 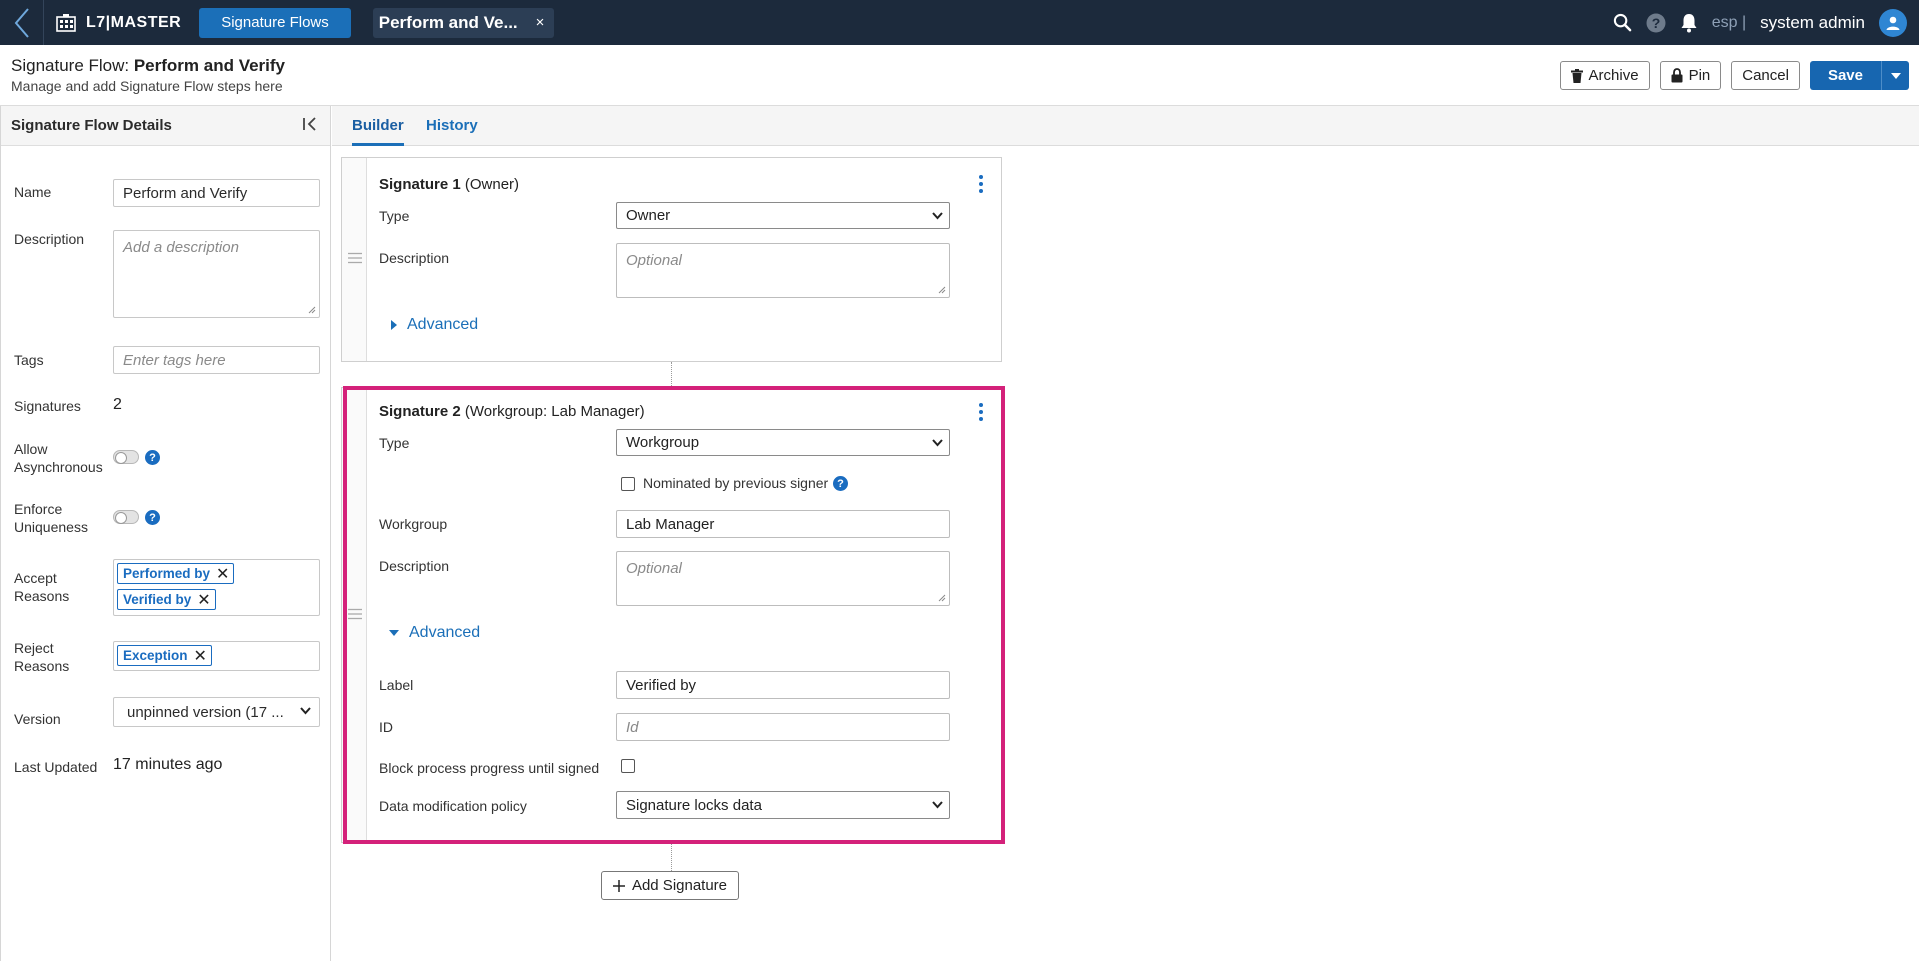 What do you see at coordinates (126, 517) in the screenshot?
I see `enforce-uniqueness-toggle` at bounding box center [126, 517].